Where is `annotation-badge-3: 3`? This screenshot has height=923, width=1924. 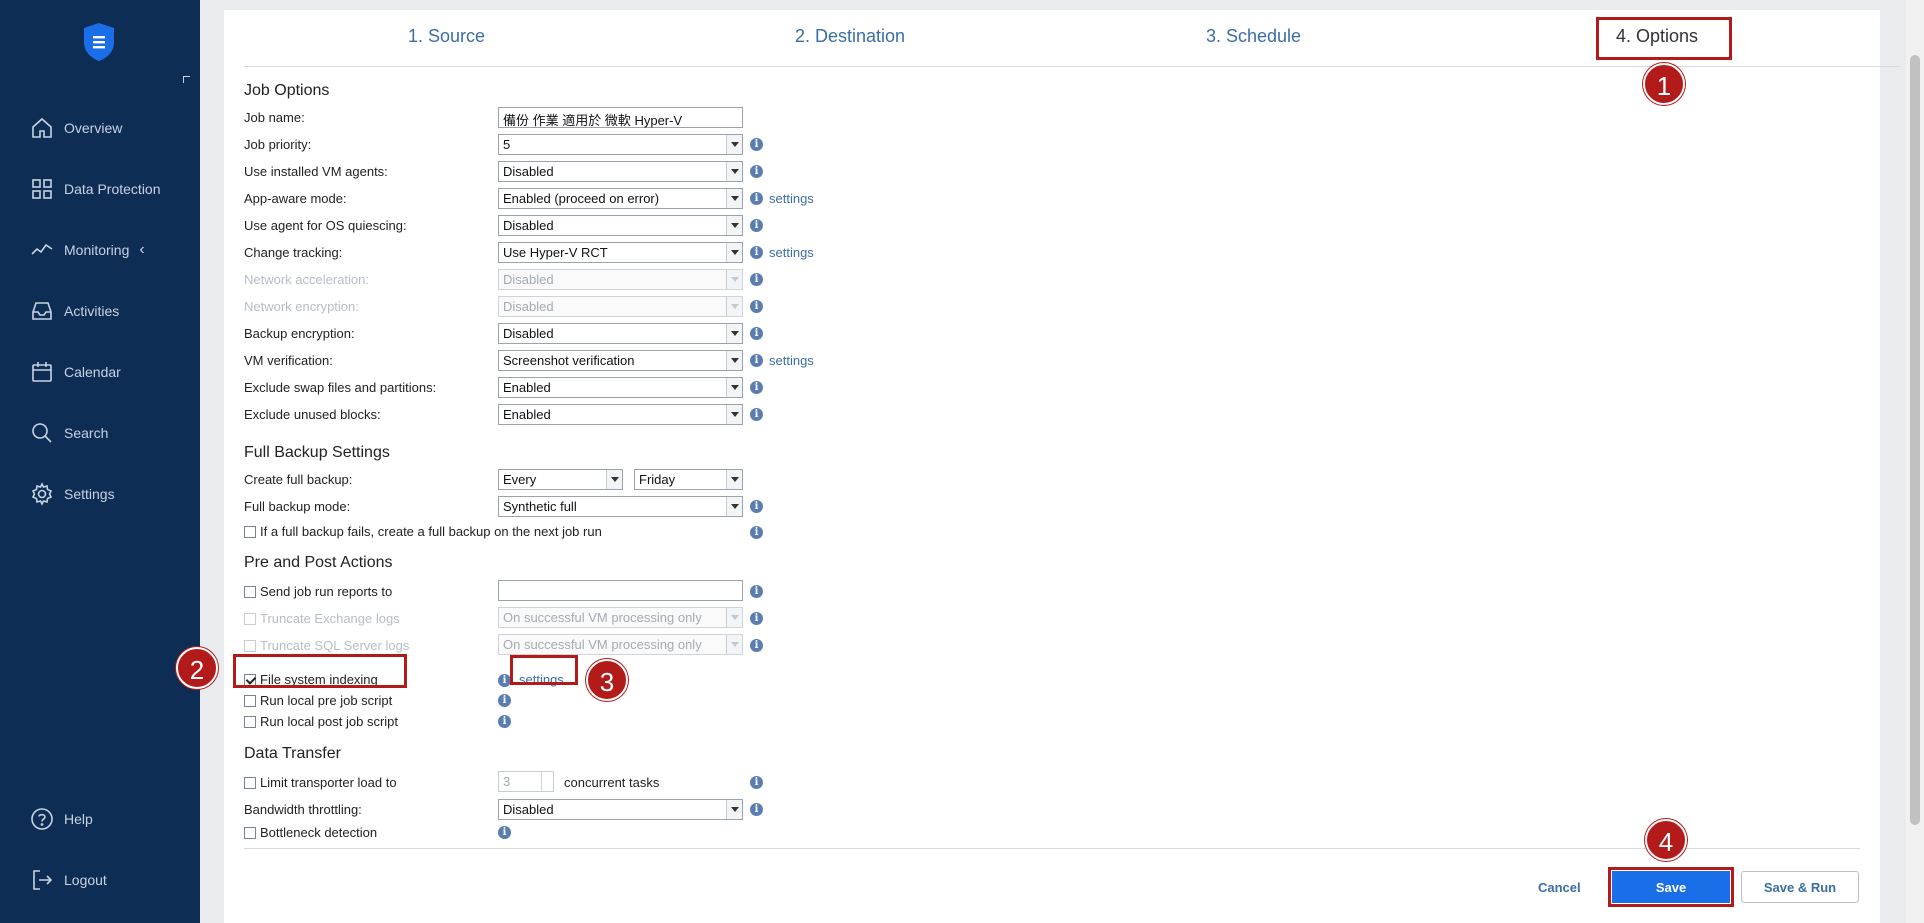 annotation-badge-3: 3 is located at coordinates (607, 680).